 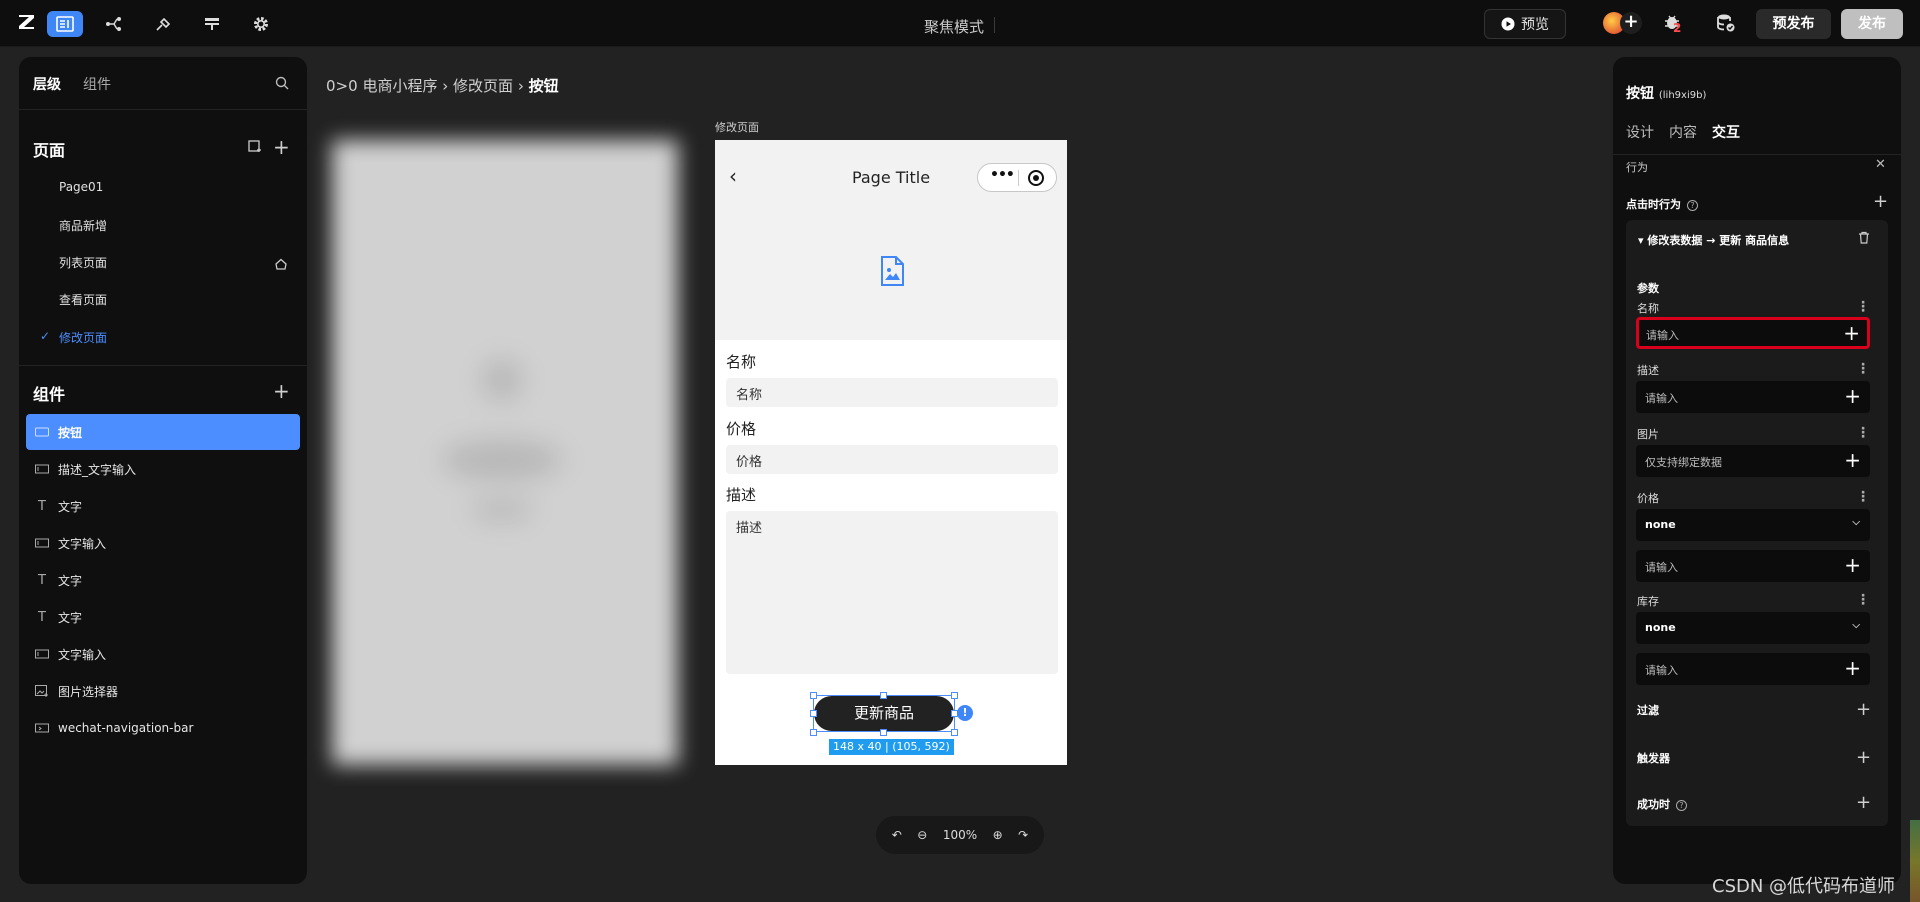 I want to click on text-input-icon, so click(x=42, y=654).